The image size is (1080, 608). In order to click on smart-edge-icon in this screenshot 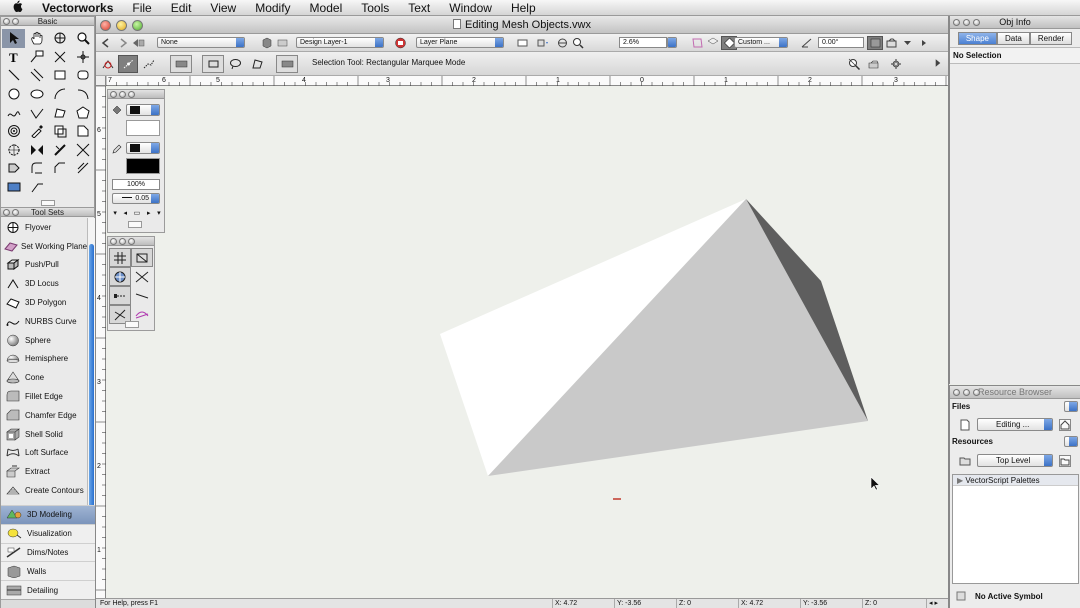, I will do `click(142, 295)`.